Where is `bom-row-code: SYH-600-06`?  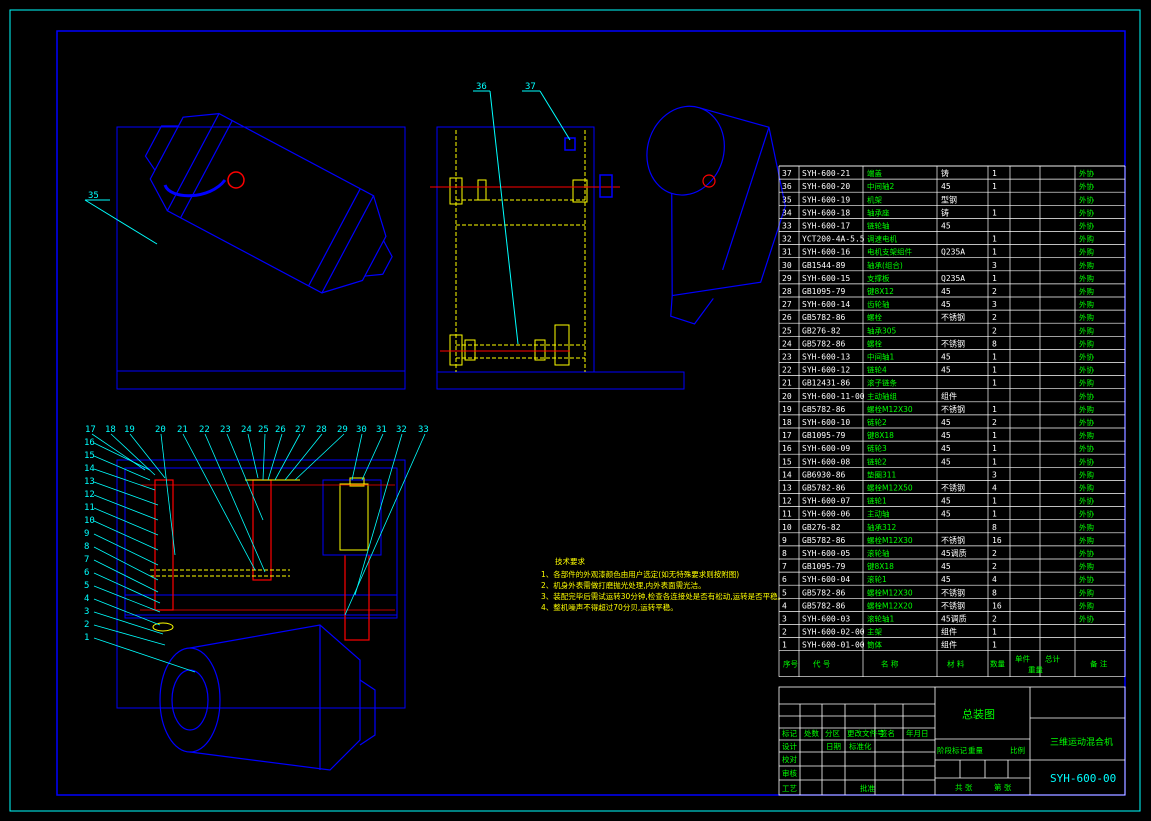 bom-row-code: SYH-600-06 is located at coordinates (826, 514).